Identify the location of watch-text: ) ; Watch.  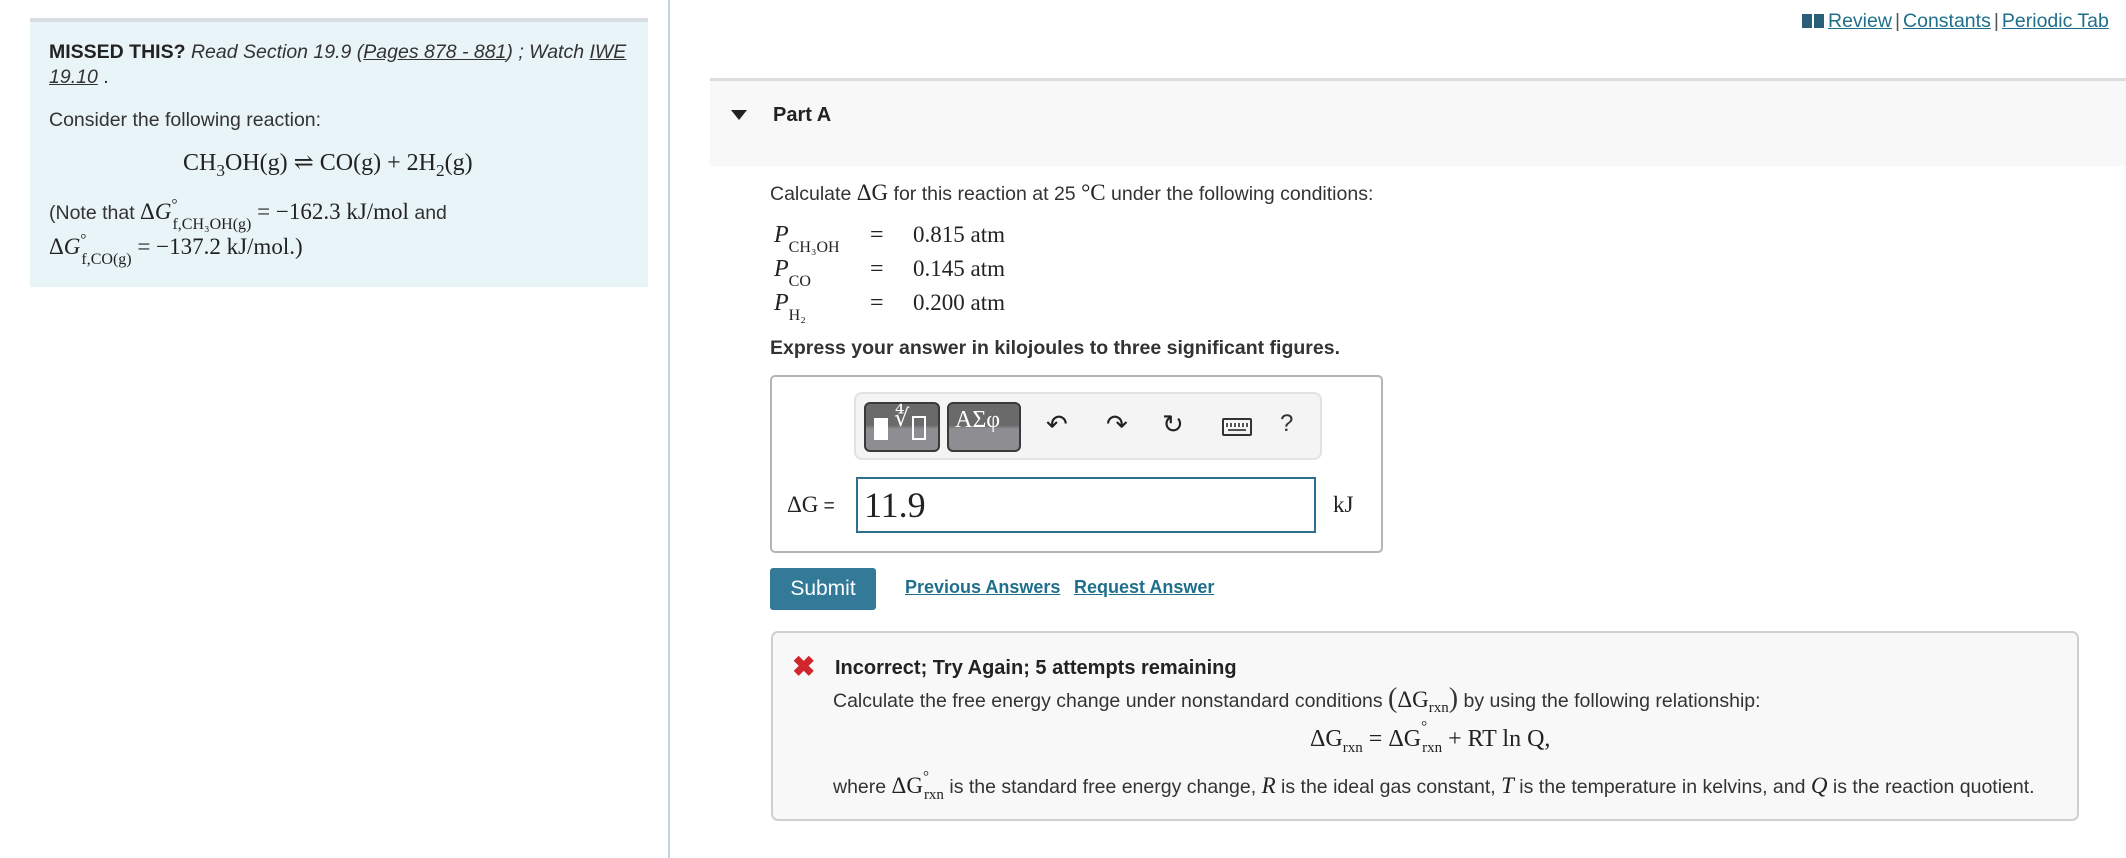
(548, 52).